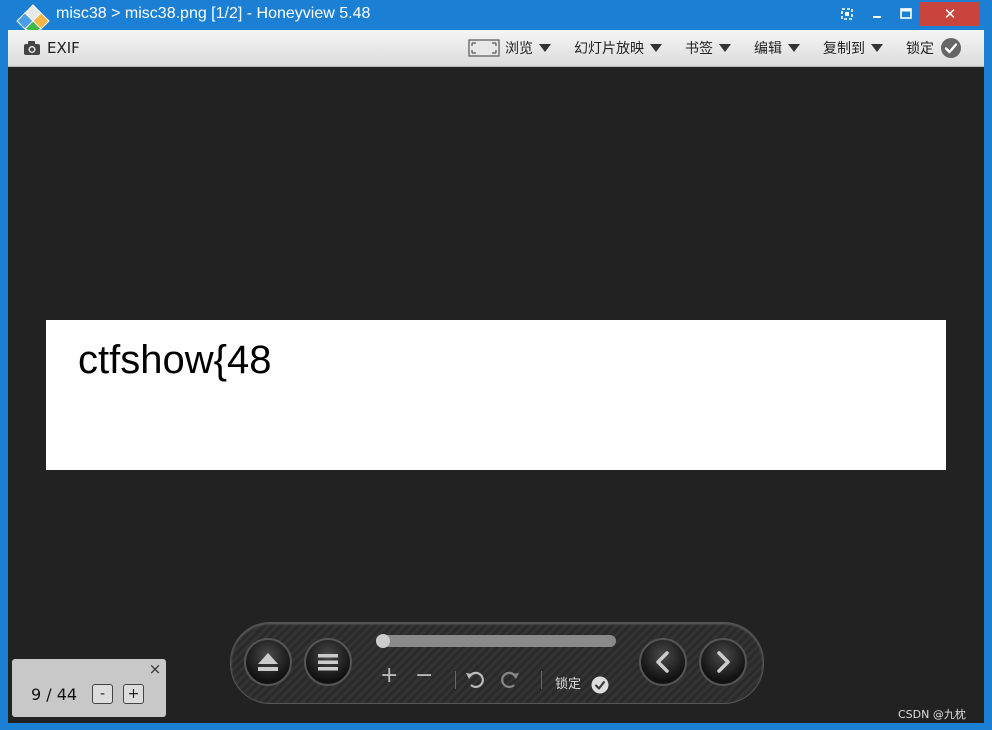 This screenshot has height=730, width=992. What do you see at coordinates (519, 49) in the screenshot?
I see `browse-label: 浏览` at bounding box center [519, 49].